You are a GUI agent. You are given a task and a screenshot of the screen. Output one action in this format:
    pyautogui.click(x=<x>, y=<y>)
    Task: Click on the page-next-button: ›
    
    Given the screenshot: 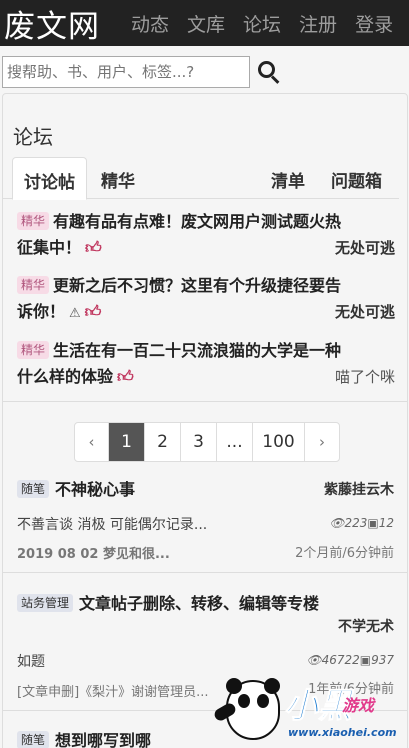 What is the action you would take?
    pyautogui.click(x=322, y=442)
    